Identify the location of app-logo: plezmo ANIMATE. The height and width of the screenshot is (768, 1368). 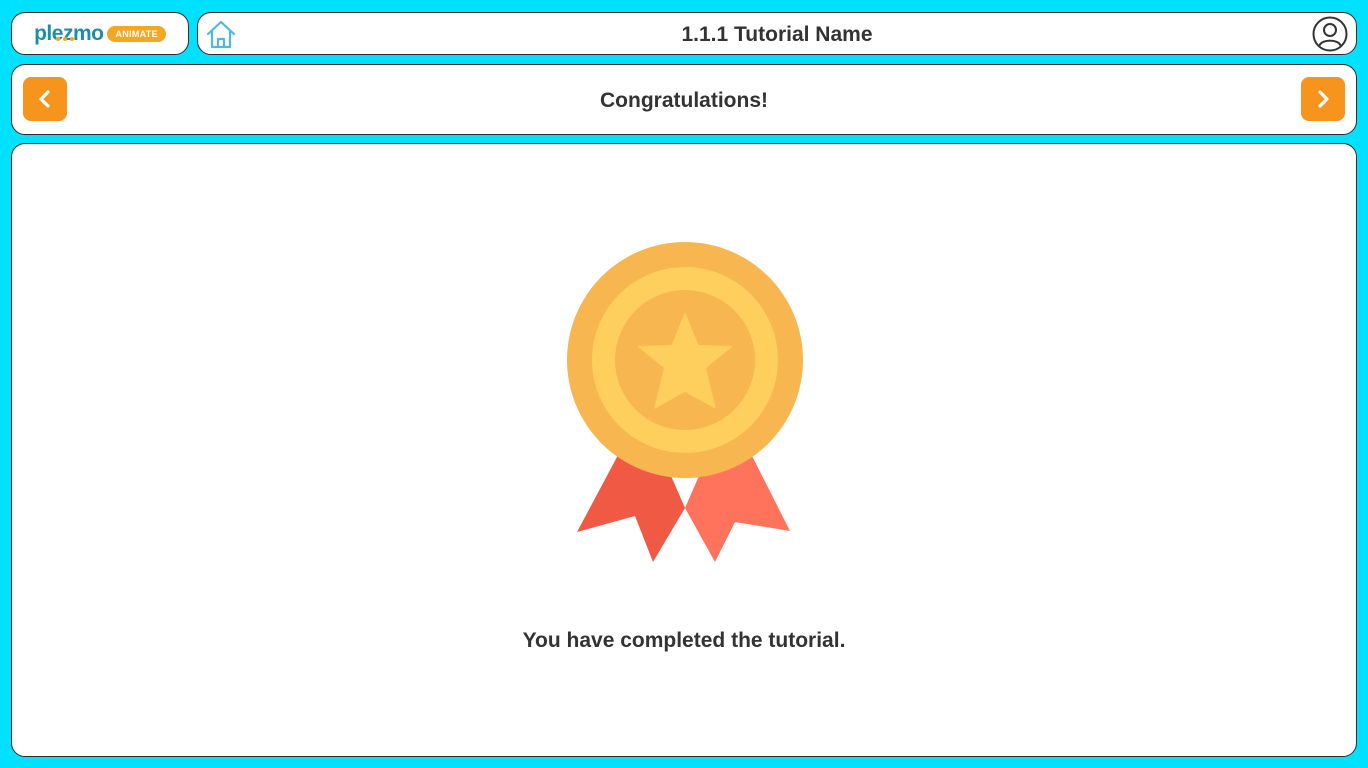
(100, 33).